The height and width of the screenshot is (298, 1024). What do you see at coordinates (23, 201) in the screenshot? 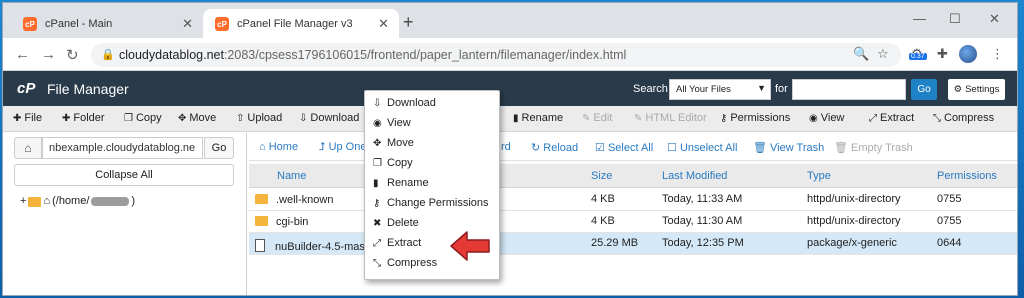
I see `expand-plus-icon: +` at bounding box center [23, 201].